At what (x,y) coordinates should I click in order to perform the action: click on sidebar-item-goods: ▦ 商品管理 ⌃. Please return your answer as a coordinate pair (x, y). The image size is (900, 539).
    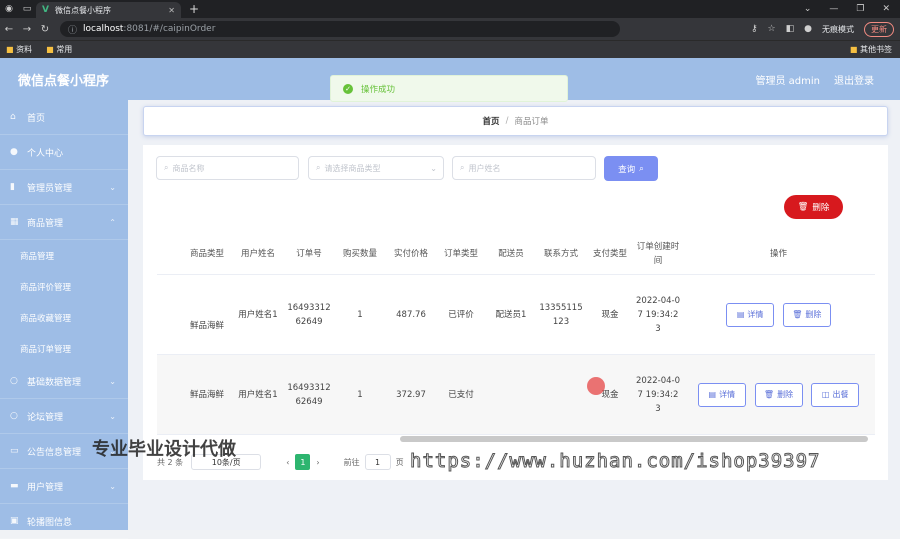
    Looking at the image, I should click on (64, 222).